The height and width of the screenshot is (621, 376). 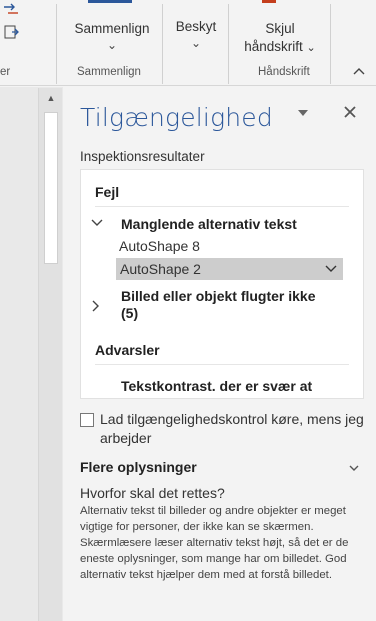 I want to click on compare-group-label: Sammenlign, so click(x=109, y=72).